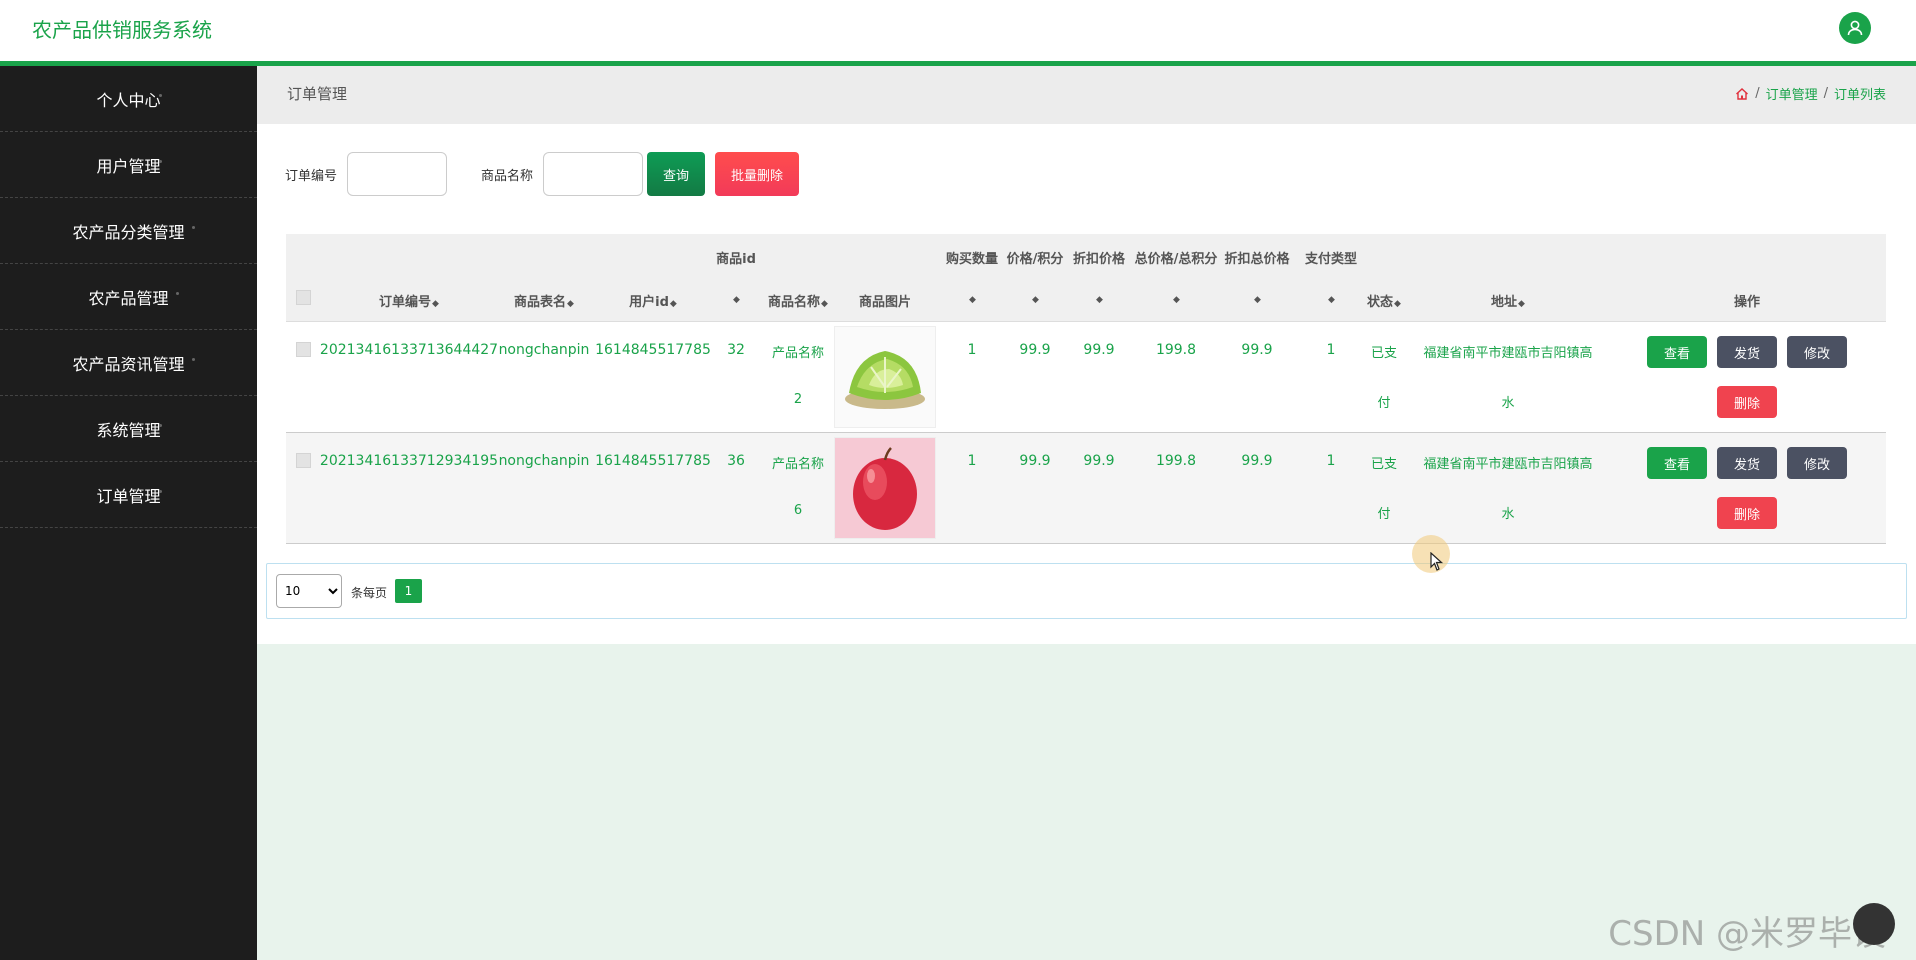 The height and width of the screenshot is (960, 1916). I want to click on sort-qty: ◆, so click(972, 298).